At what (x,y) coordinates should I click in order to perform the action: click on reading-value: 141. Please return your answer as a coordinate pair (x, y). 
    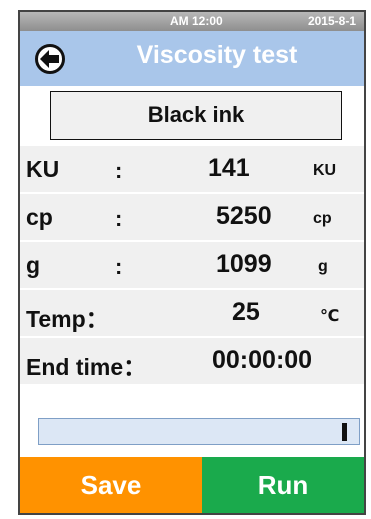
    Looking at the image, I should click on (229, 168).